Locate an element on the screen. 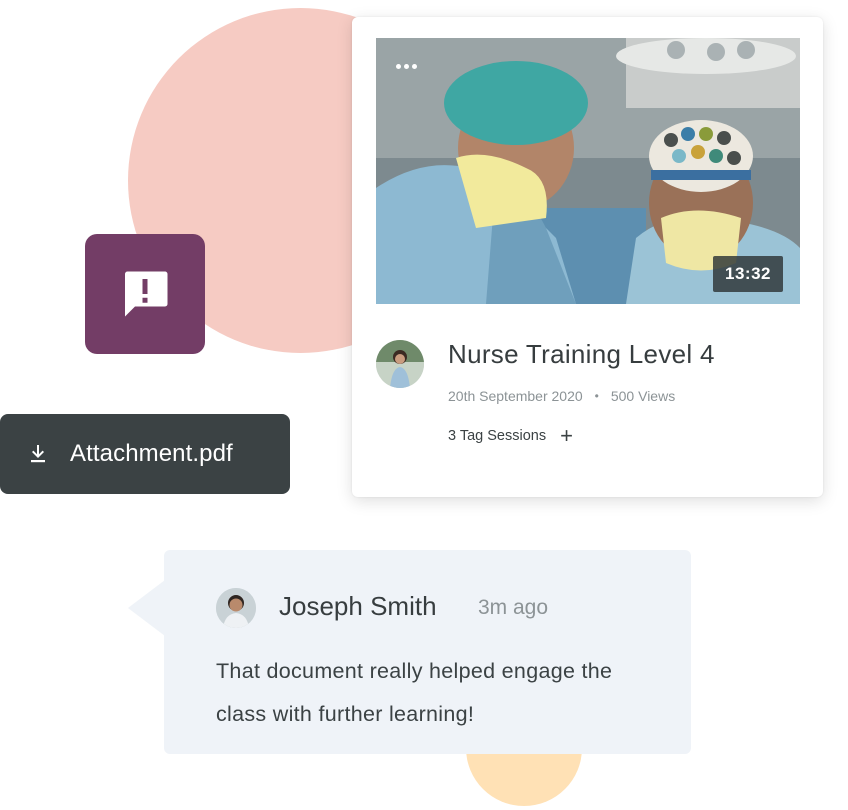  alert-message-icon is located at coordinates (146, 294).